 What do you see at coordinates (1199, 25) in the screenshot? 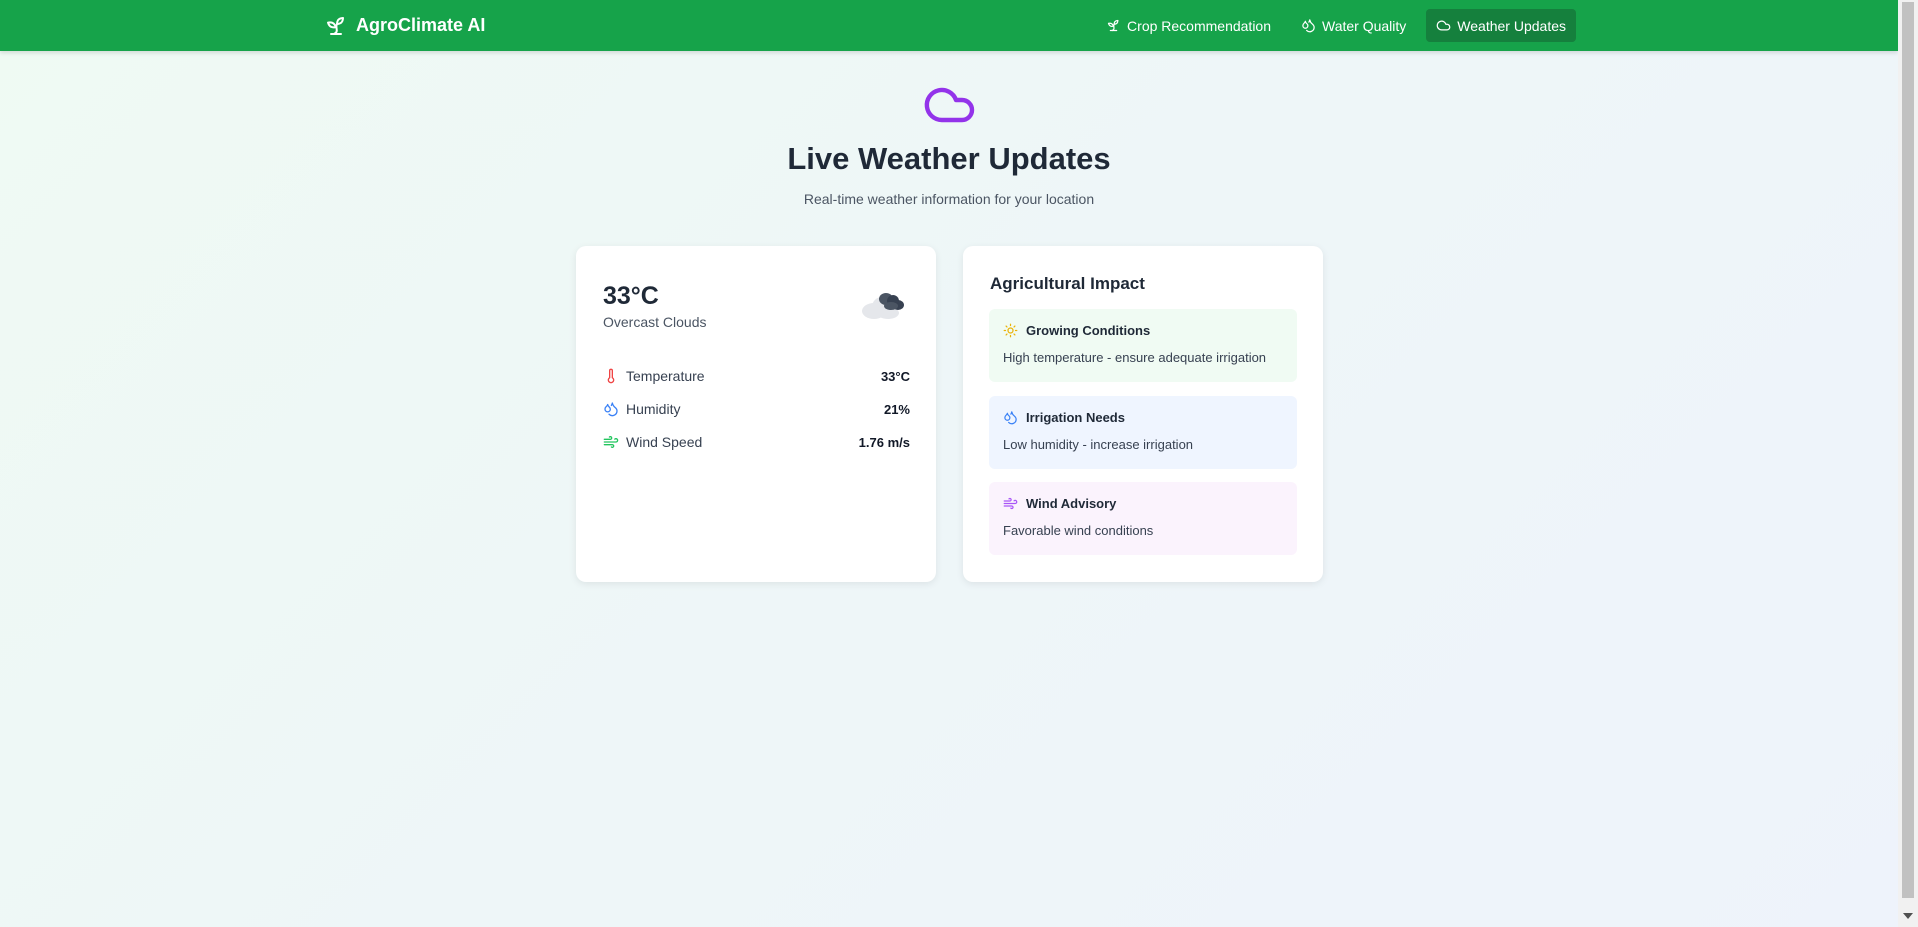
I see `nav-label: Crop Recommendation` at bounding box center [1199, 25].